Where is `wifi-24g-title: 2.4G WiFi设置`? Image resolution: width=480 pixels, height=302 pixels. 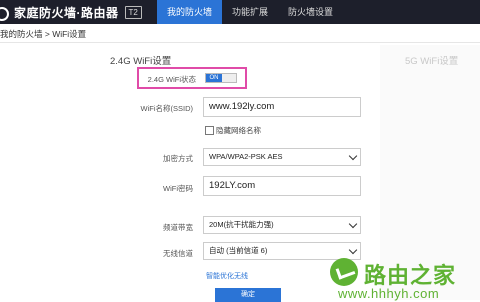
wifi-24g-title: 2.4G WiFi设置 is located at coordinates (141, 61).